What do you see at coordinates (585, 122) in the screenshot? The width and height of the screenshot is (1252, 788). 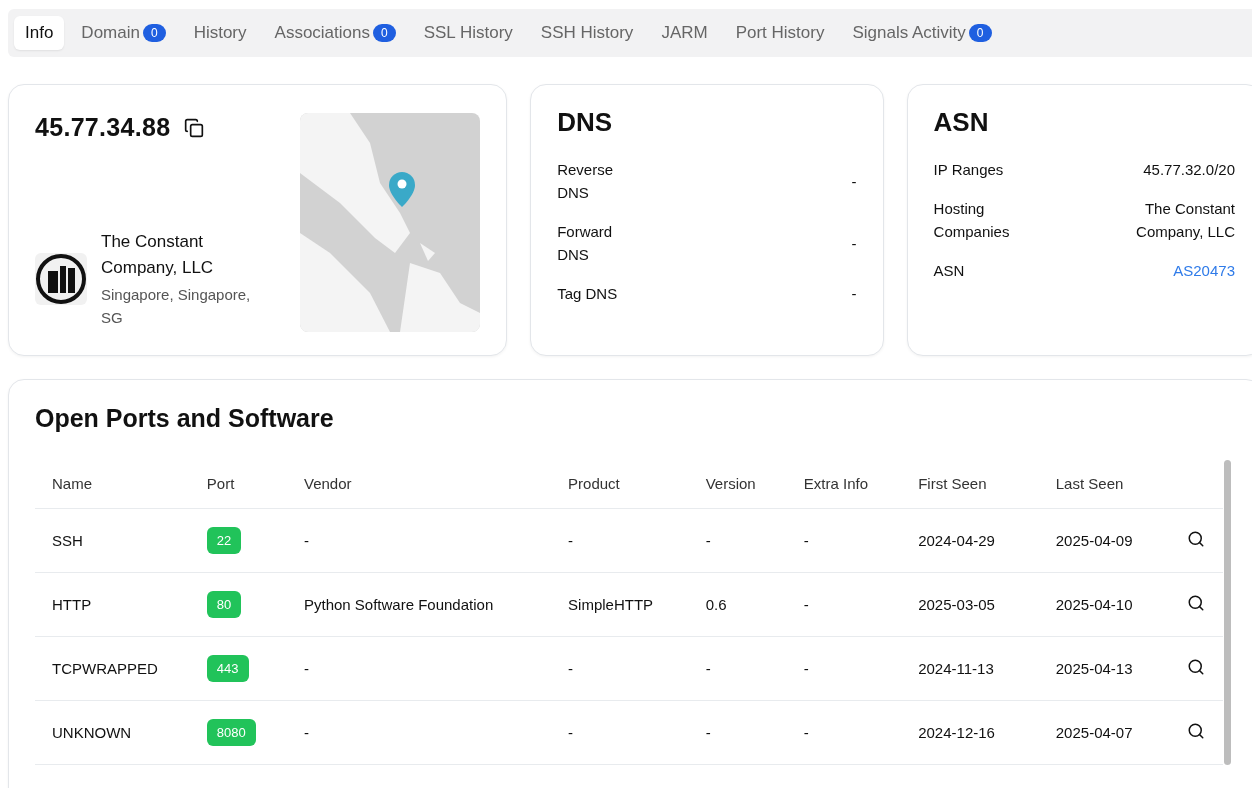 I see `card-title: DNS` at bounding box center [585, 122].